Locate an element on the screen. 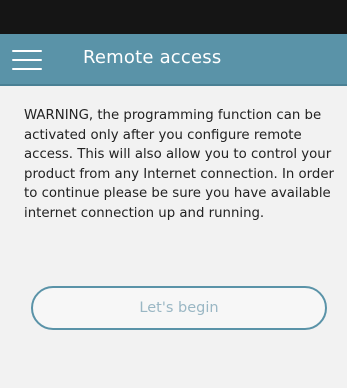 The image size is (347, 388). app-bar: Remote access is located at coordinates (173, 60).